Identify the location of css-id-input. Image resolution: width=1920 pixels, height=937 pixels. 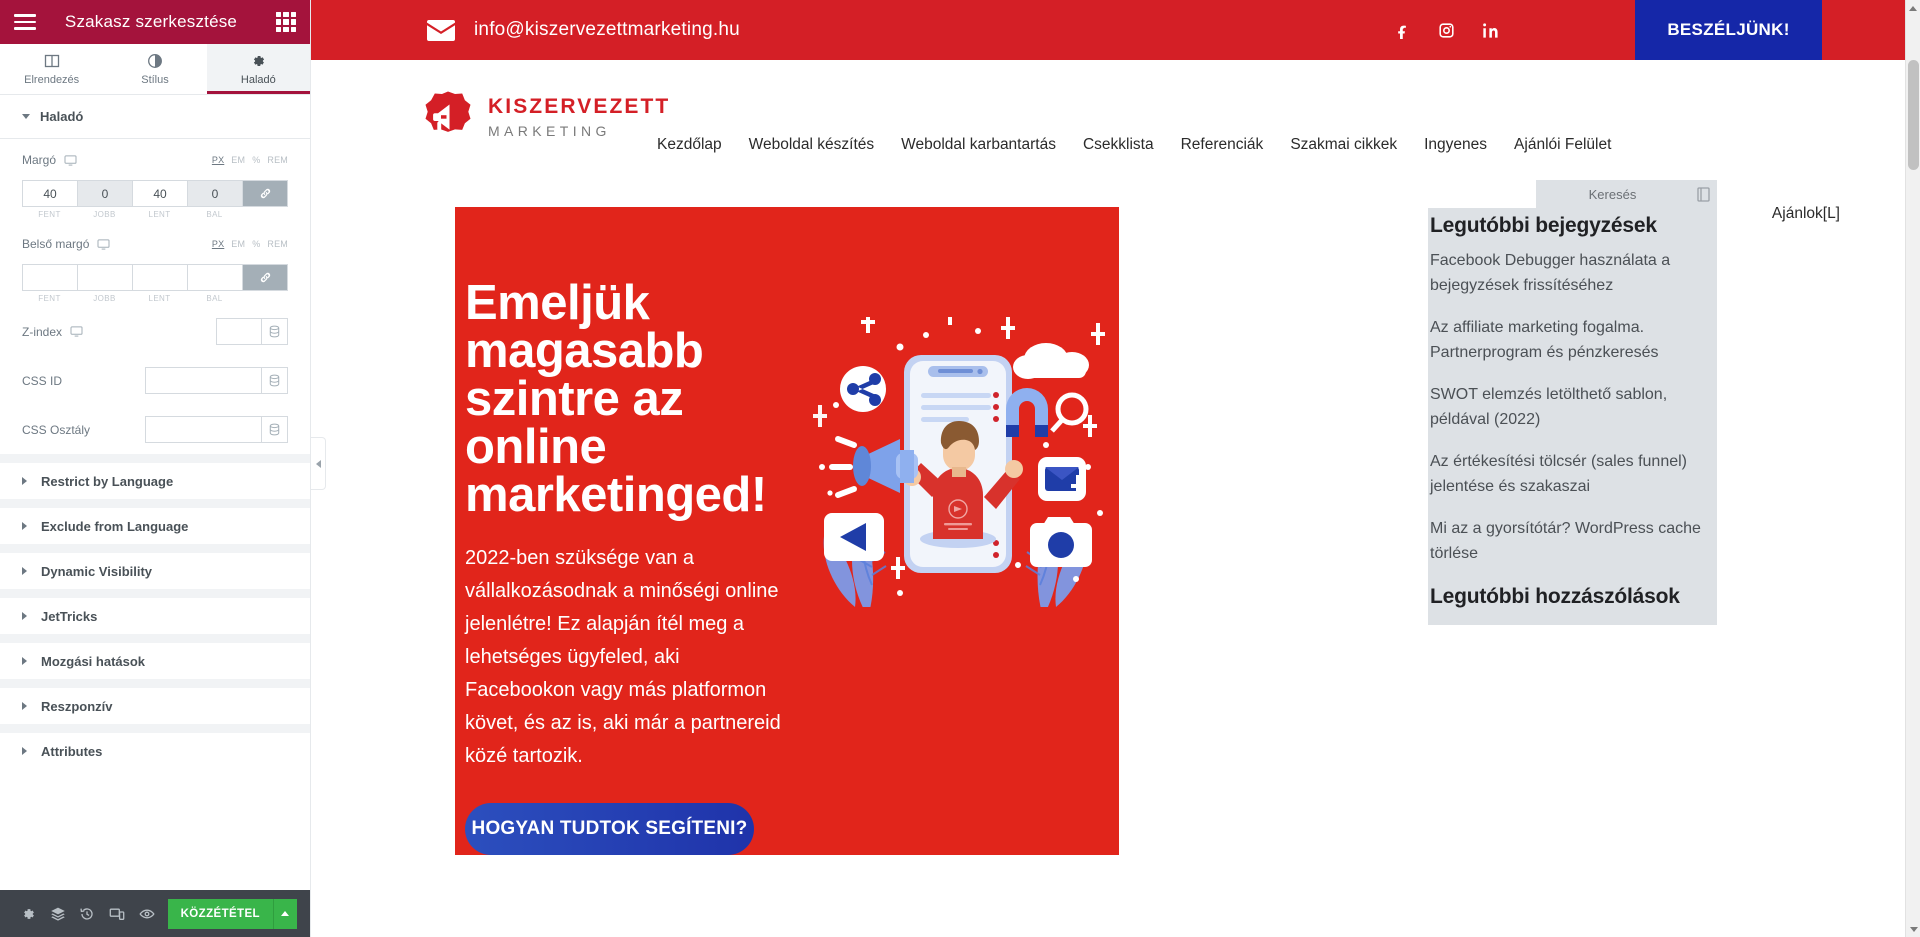
(203, 380).